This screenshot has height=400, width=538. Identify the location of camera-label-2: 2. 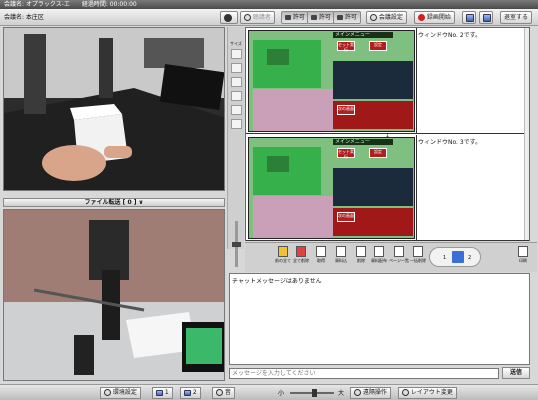
(194, 392).